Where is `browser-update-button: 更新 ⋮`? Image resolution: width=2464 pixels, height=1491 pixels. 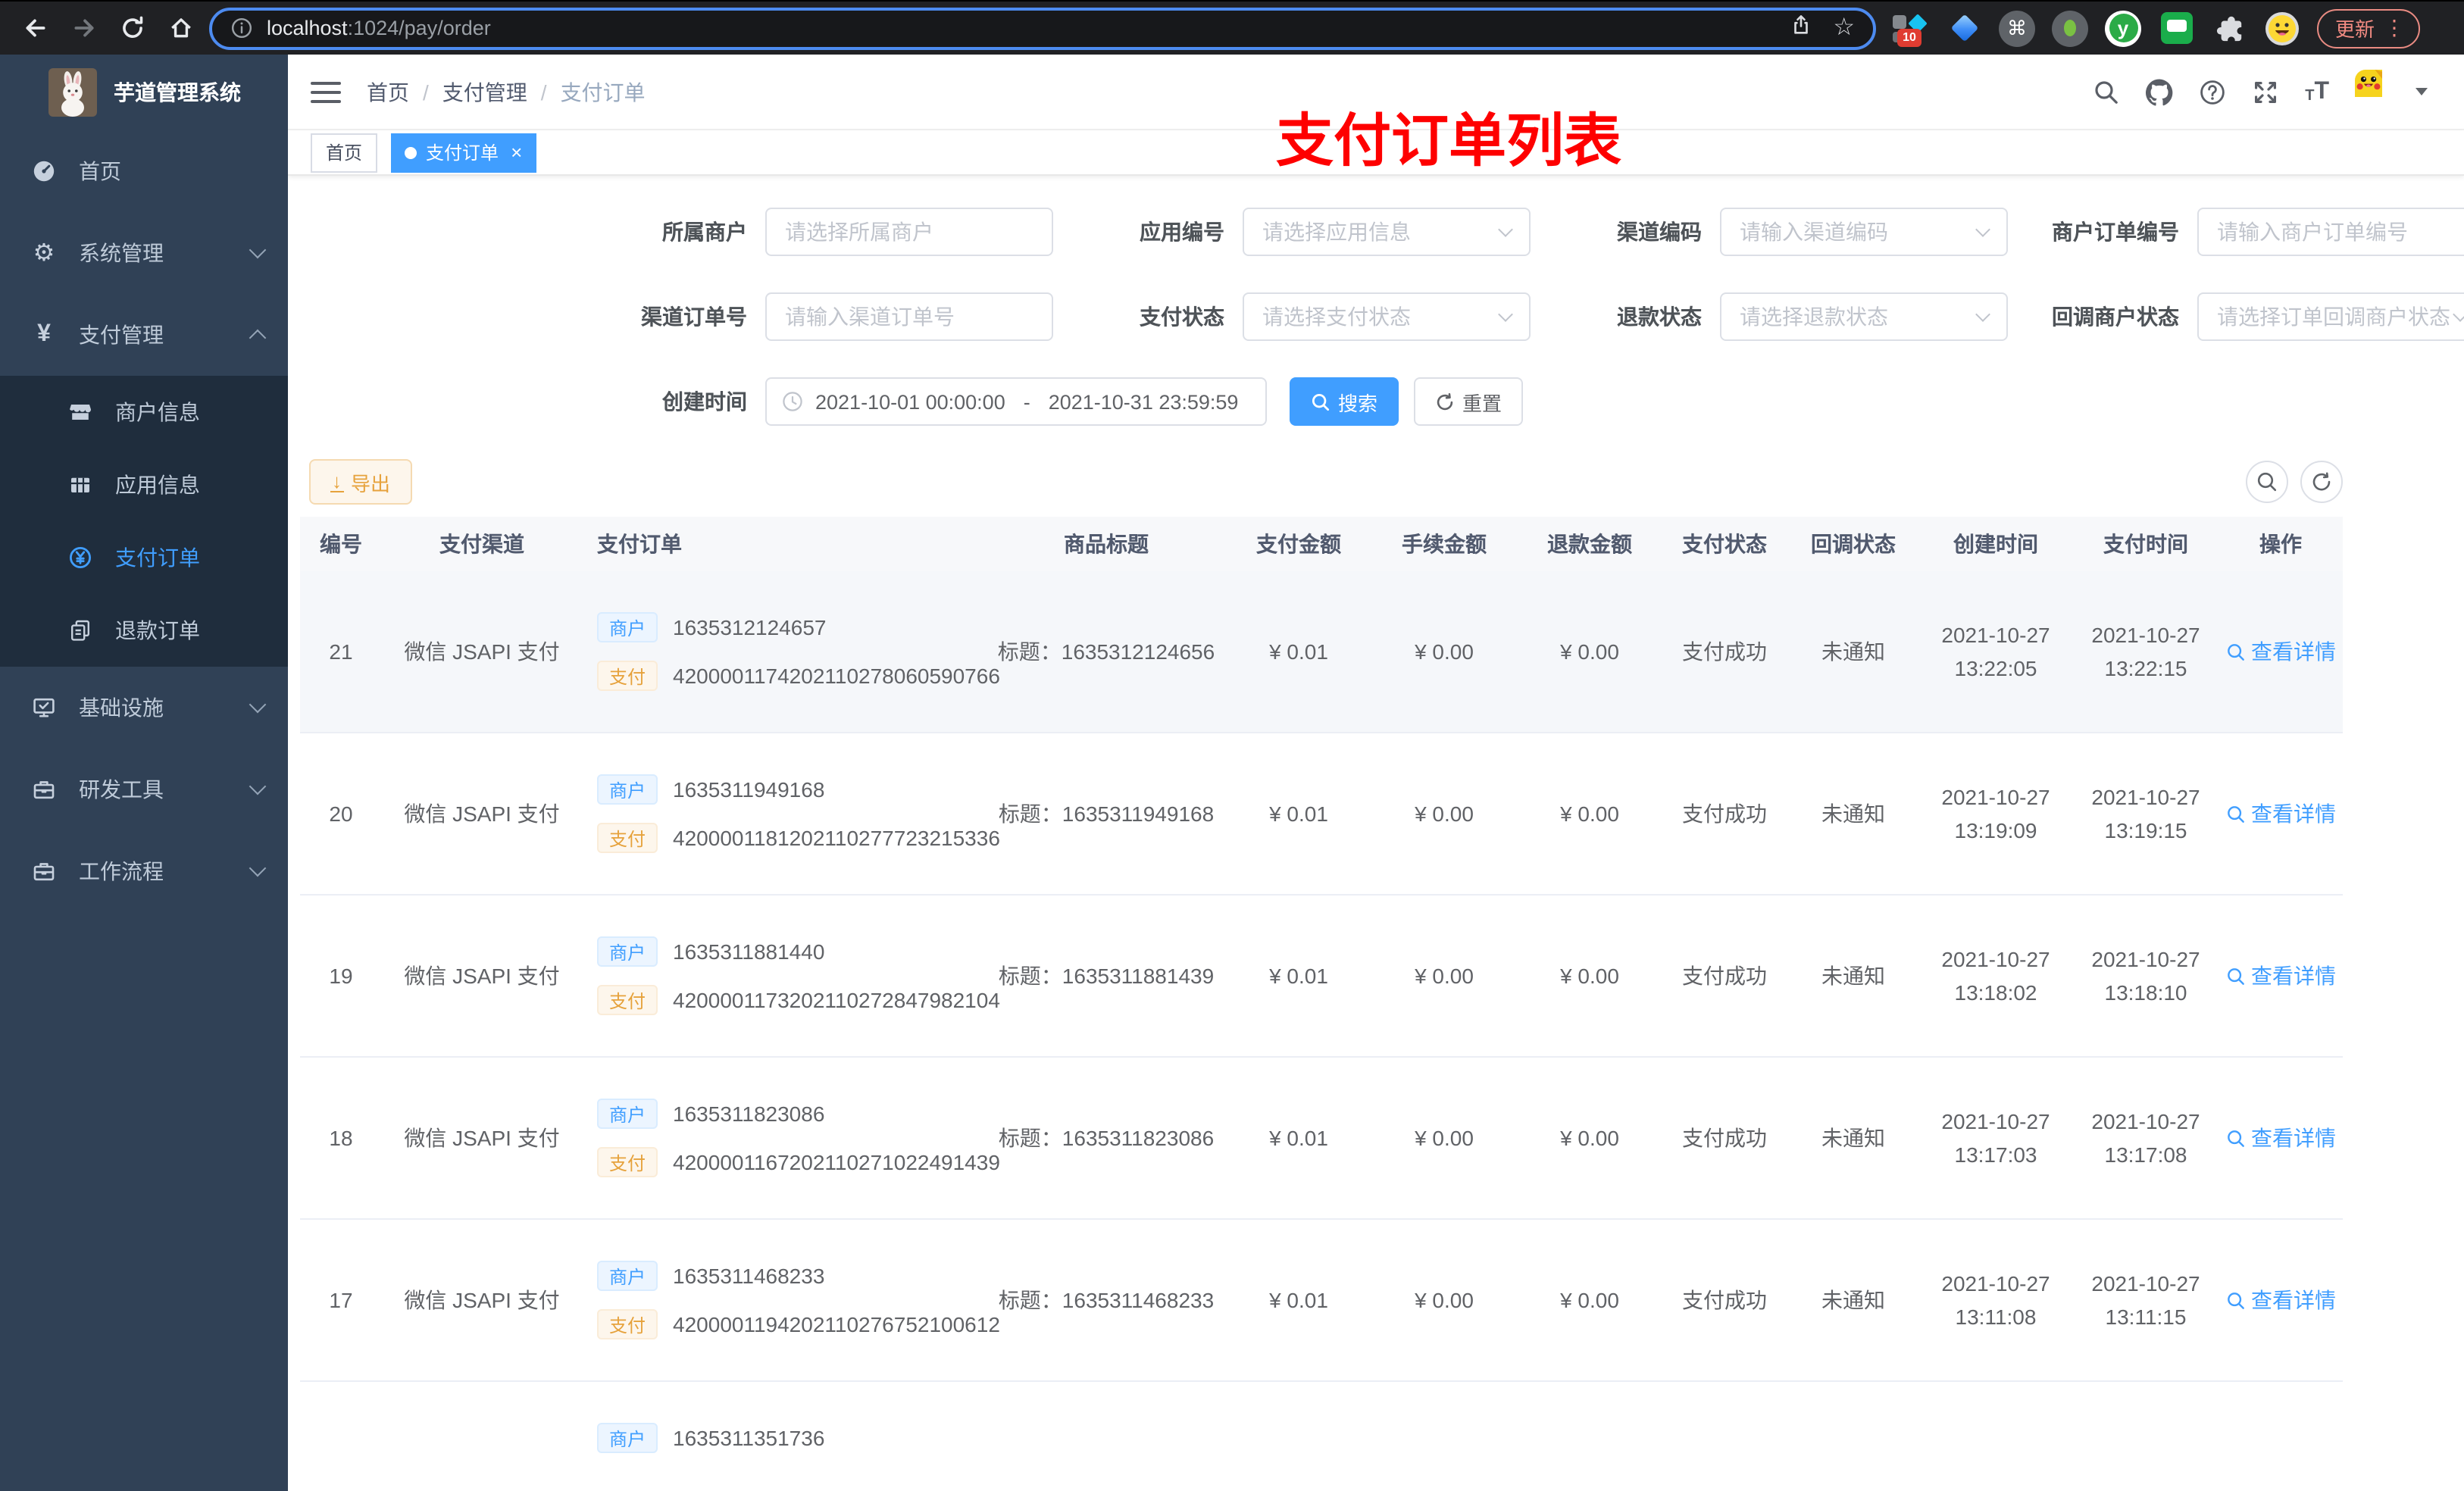
browser-update-button: 更新 ⋮ is located at coordinates (2369, 28).